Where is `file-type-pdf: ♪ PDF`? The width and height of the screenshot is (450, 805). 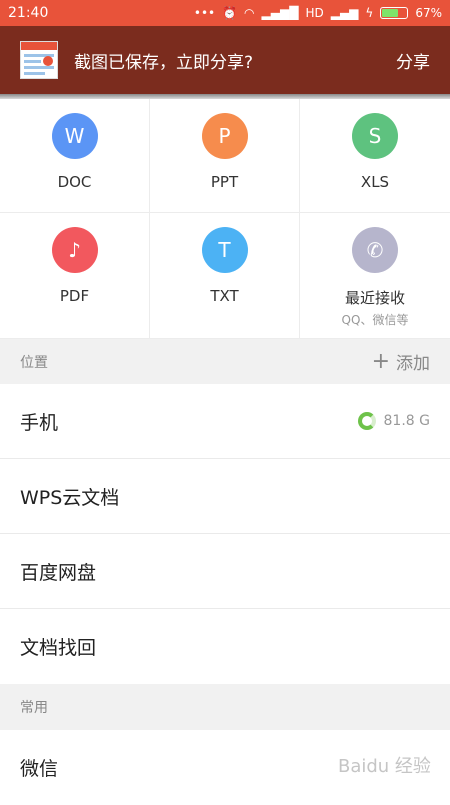
file-type-pdf: ♪ PDF is located at coordinates (75, 276).